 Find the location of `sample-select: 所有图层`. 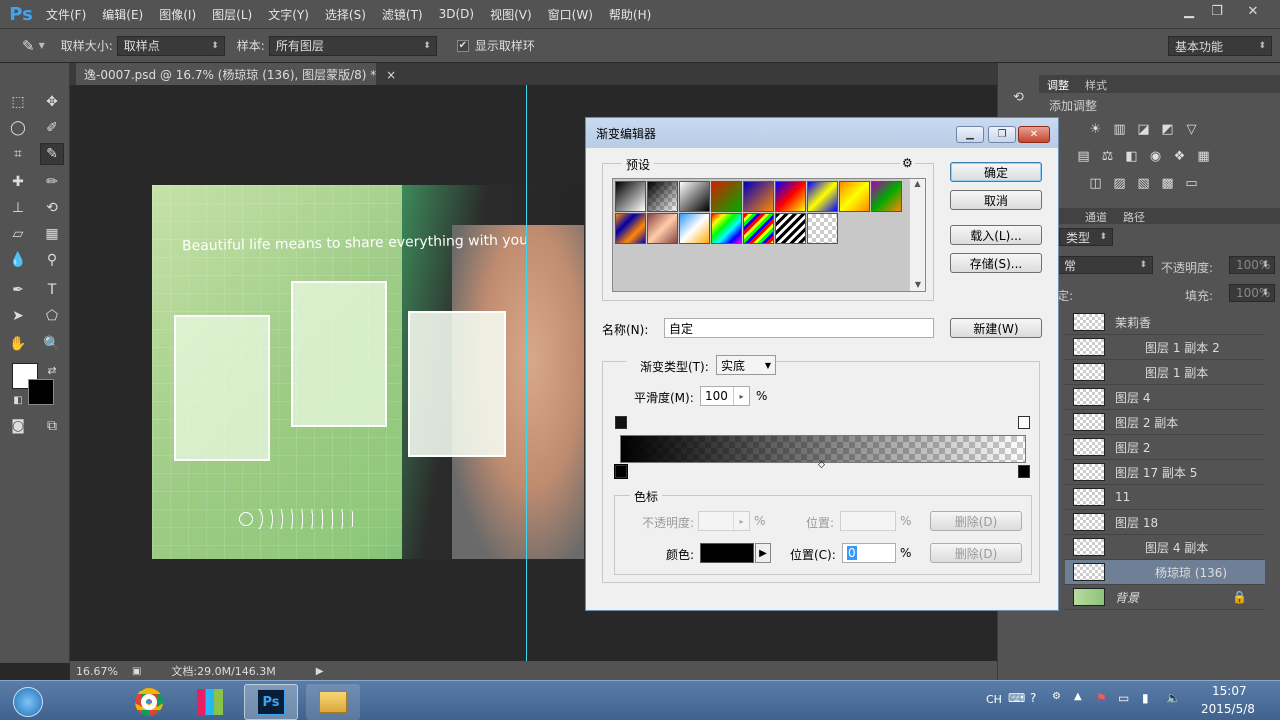

sample-select: 所有图层 is located at coordinates (352, 45).